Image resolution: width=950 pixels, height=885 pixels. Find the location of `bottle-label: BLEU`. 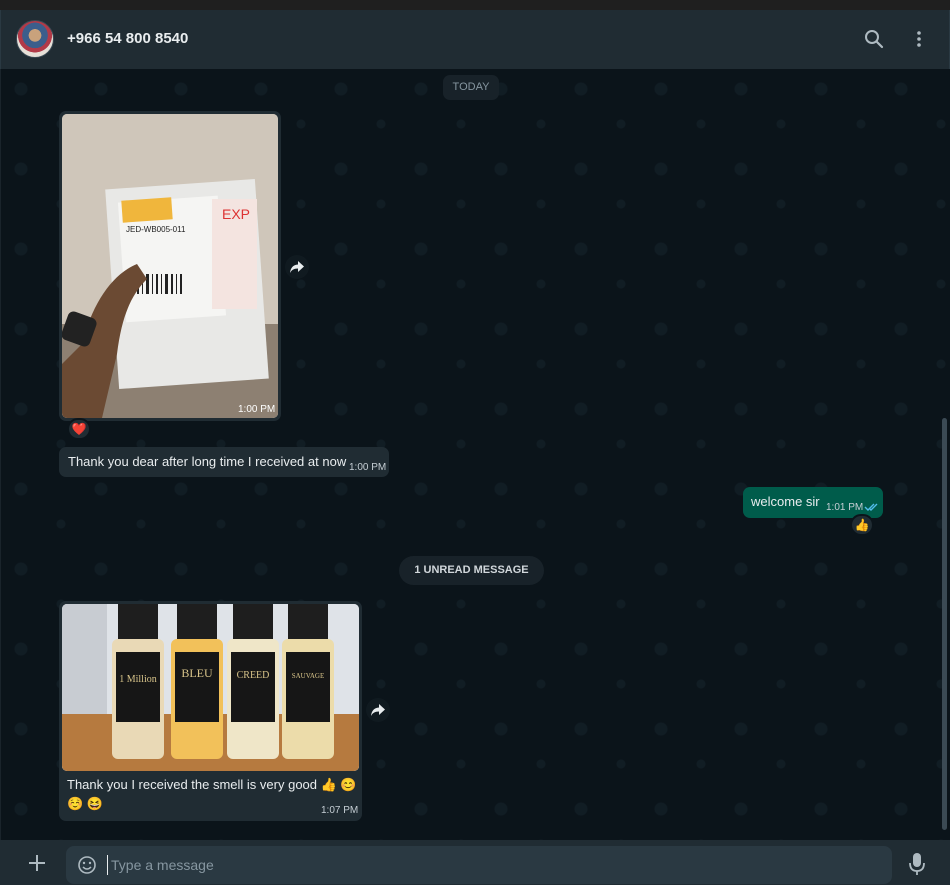

bottle-label: BLEU is located at coordinates (197, 673).